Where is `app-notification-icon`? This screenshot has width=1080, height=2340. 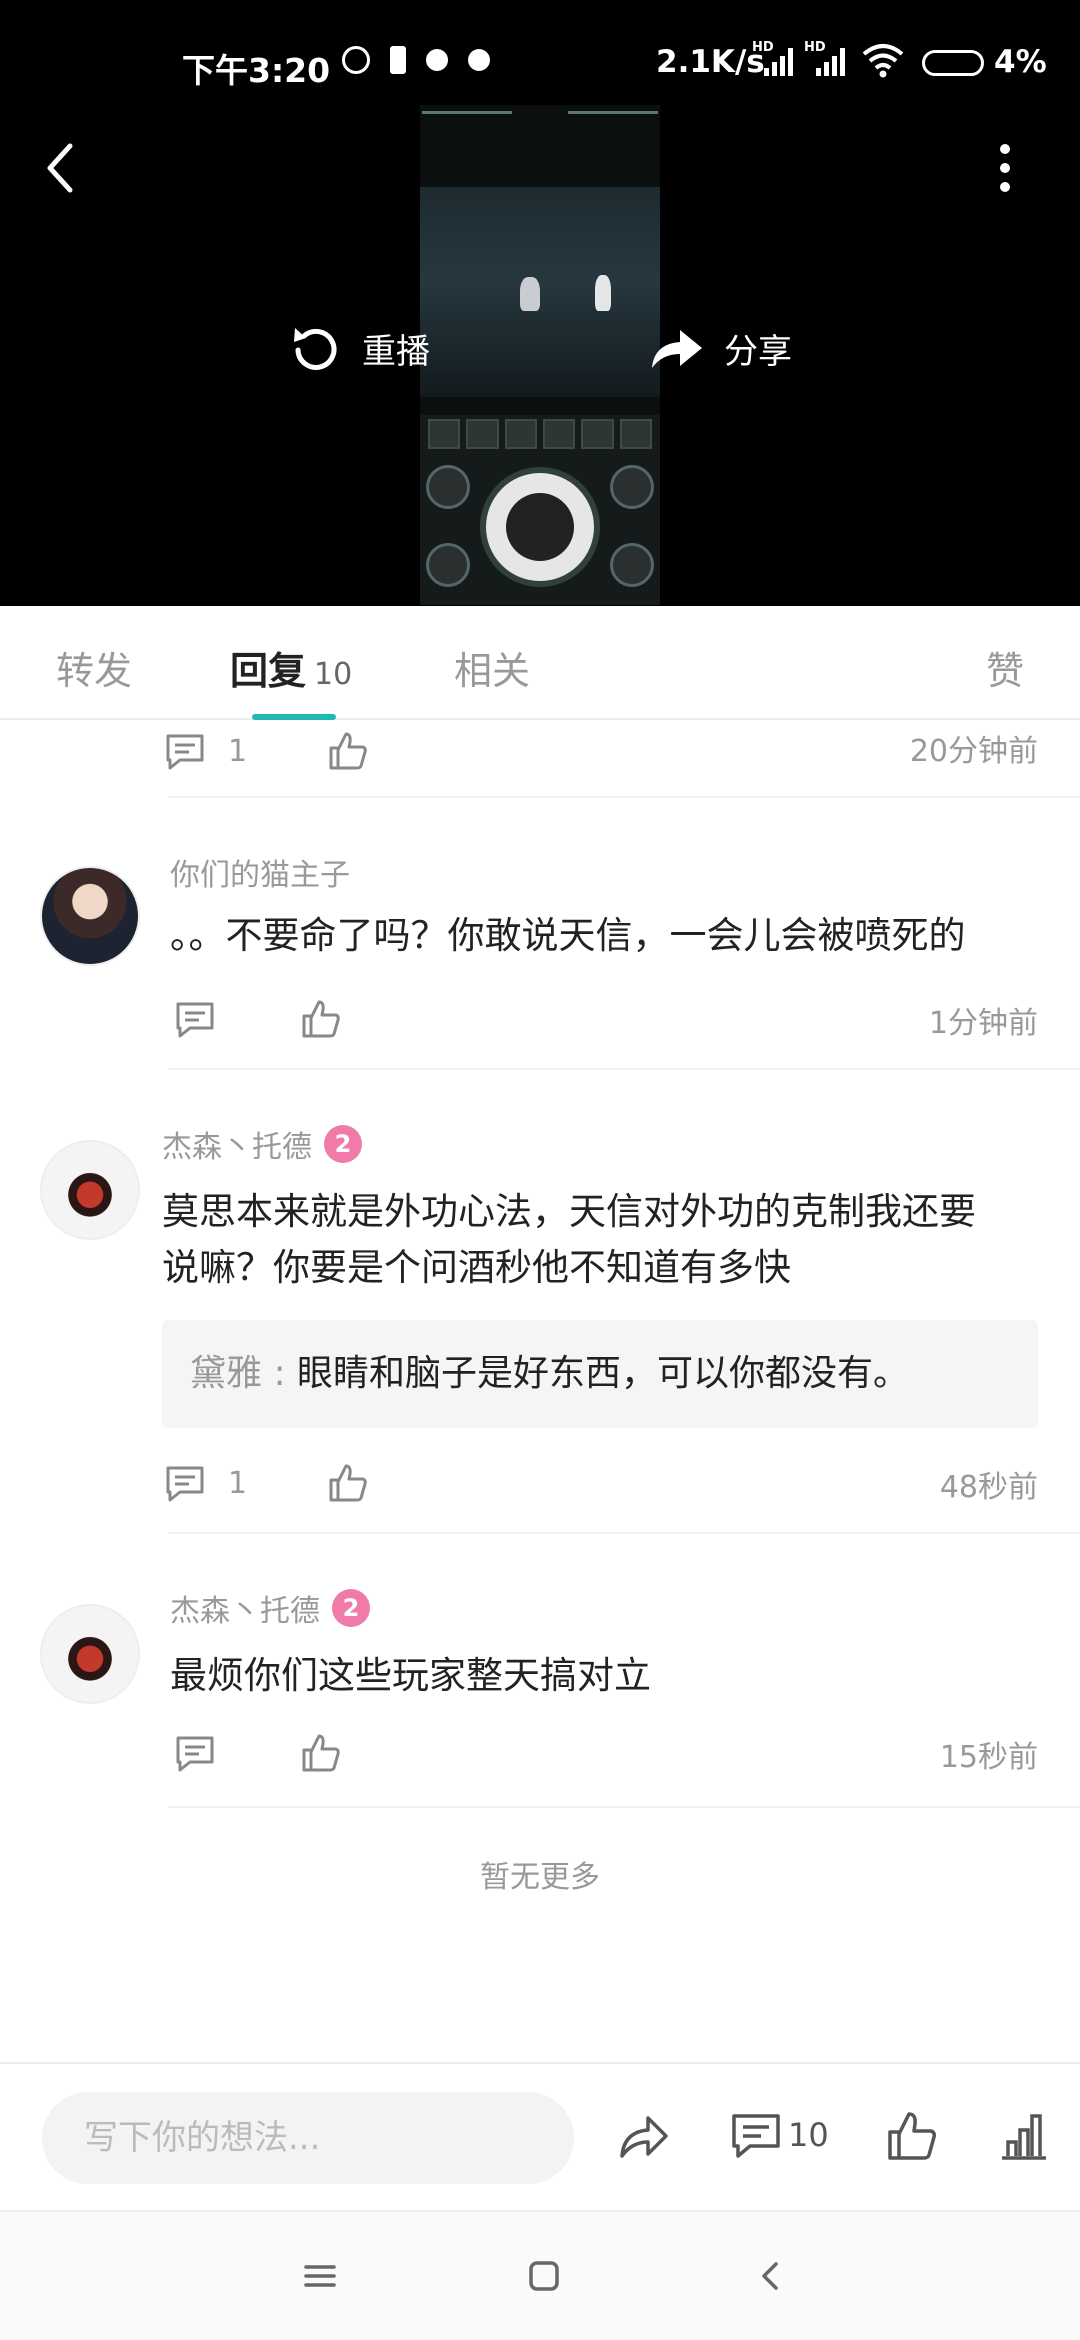
app-notification-icon is located at coordinates (437, 60).